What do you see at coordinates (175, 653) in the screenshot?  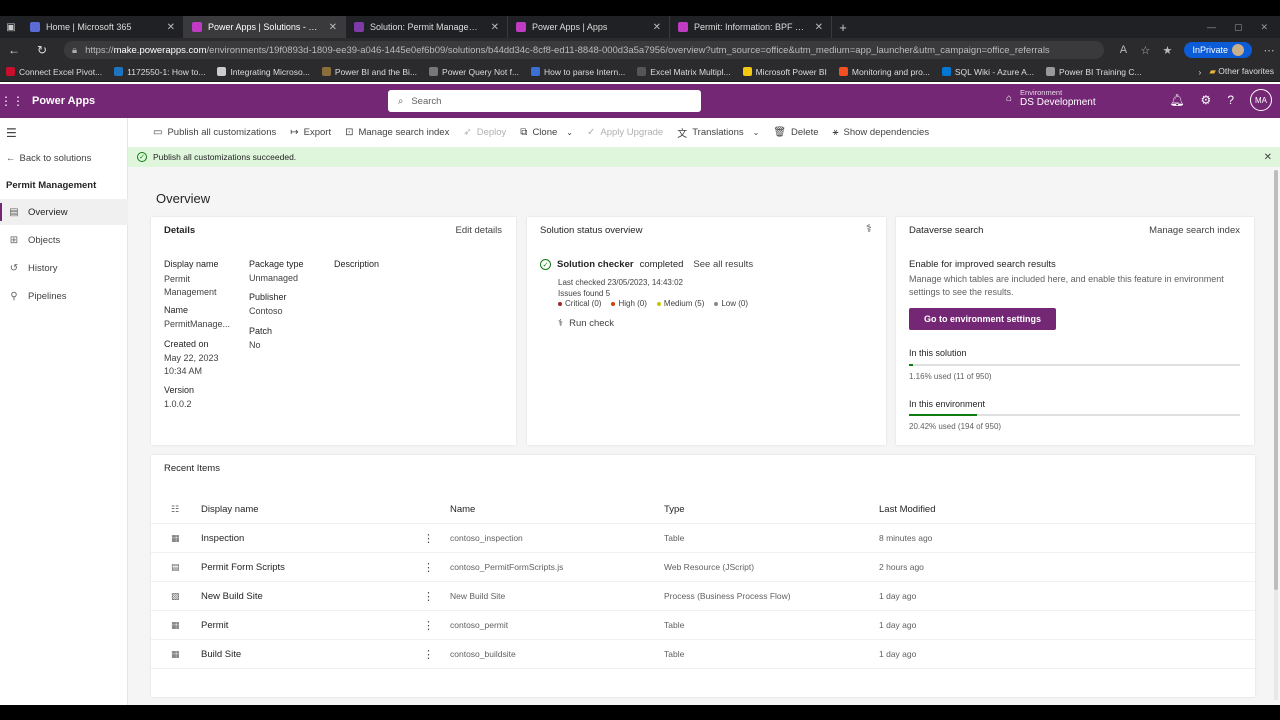 I see `row-type-icon: ▦` at bounding box center [175, 653].